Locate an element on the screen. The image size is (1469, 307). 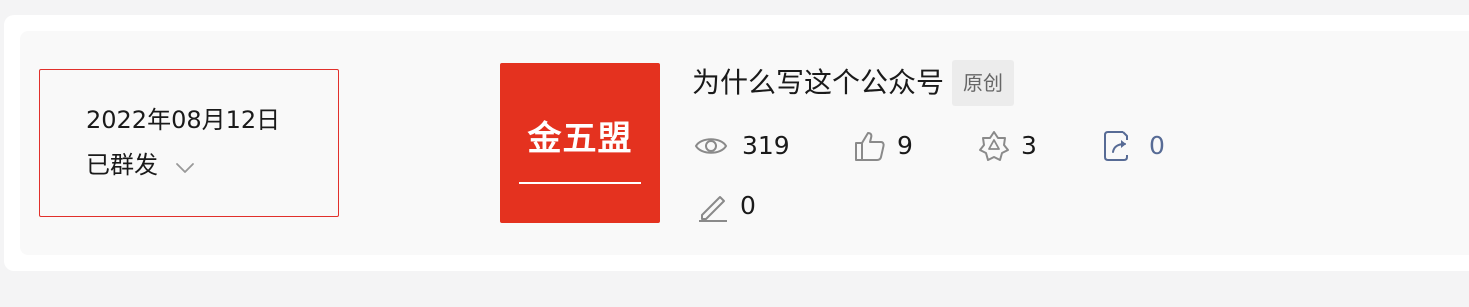
comment-count-stat: 0 is located at coordinates (726, 206).